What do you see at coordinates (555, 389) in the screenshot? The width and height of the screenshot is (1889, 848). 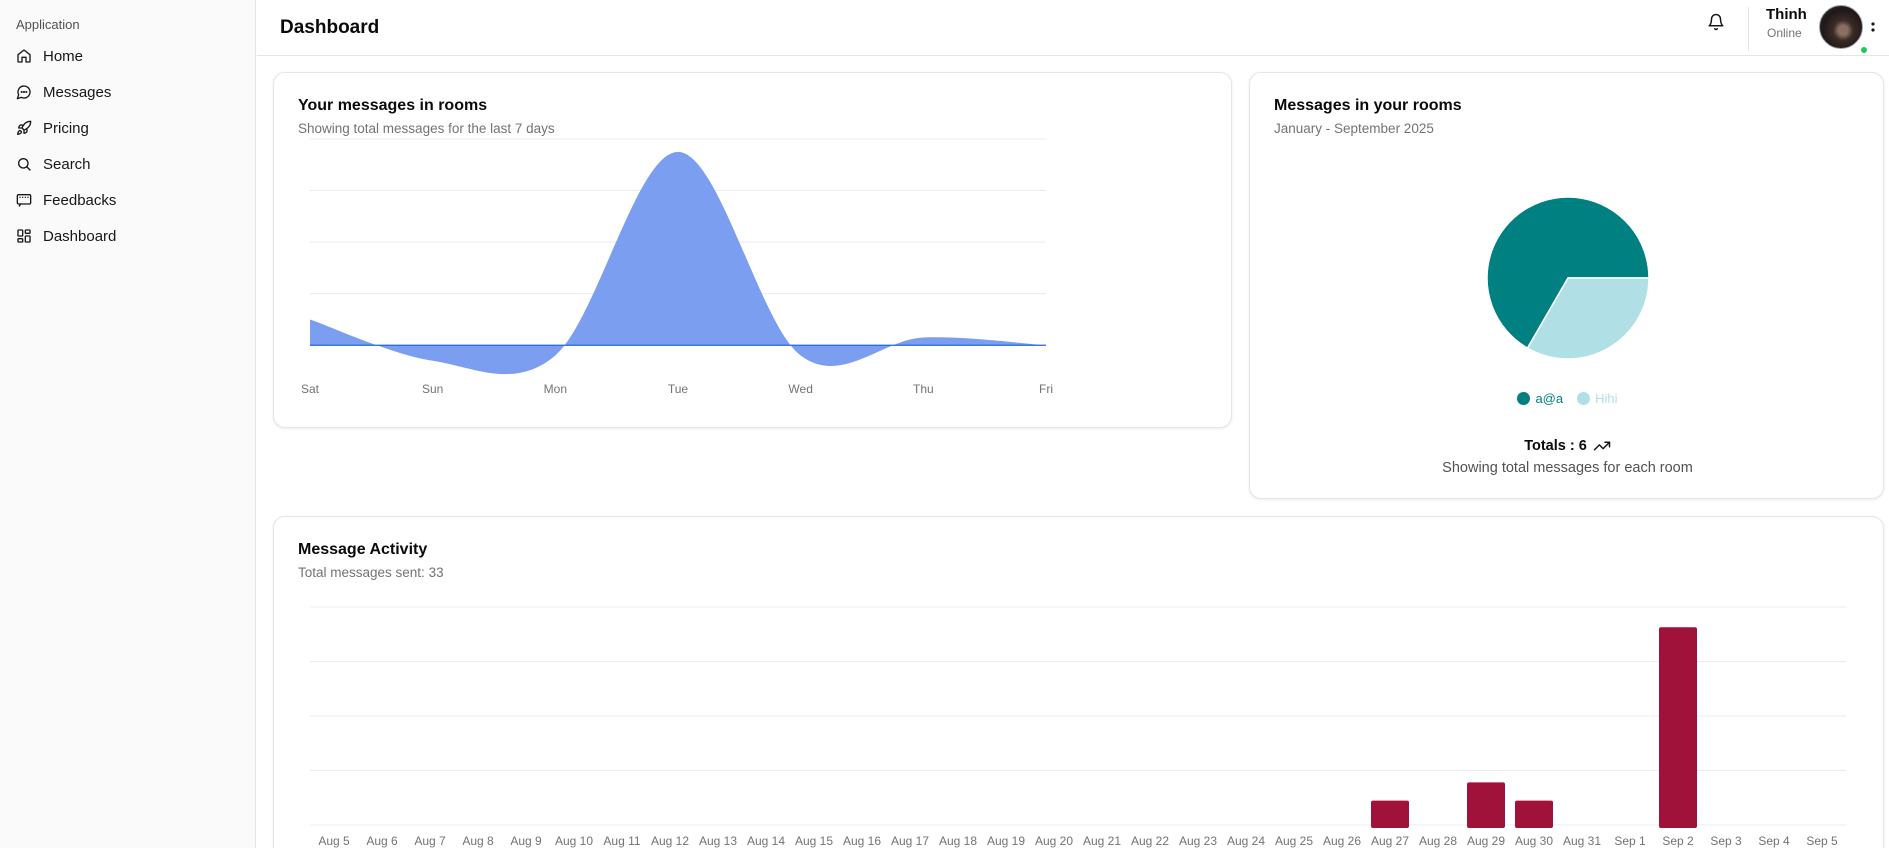 I see `x-tick-label: Mon` at bounding box center [555, 389].